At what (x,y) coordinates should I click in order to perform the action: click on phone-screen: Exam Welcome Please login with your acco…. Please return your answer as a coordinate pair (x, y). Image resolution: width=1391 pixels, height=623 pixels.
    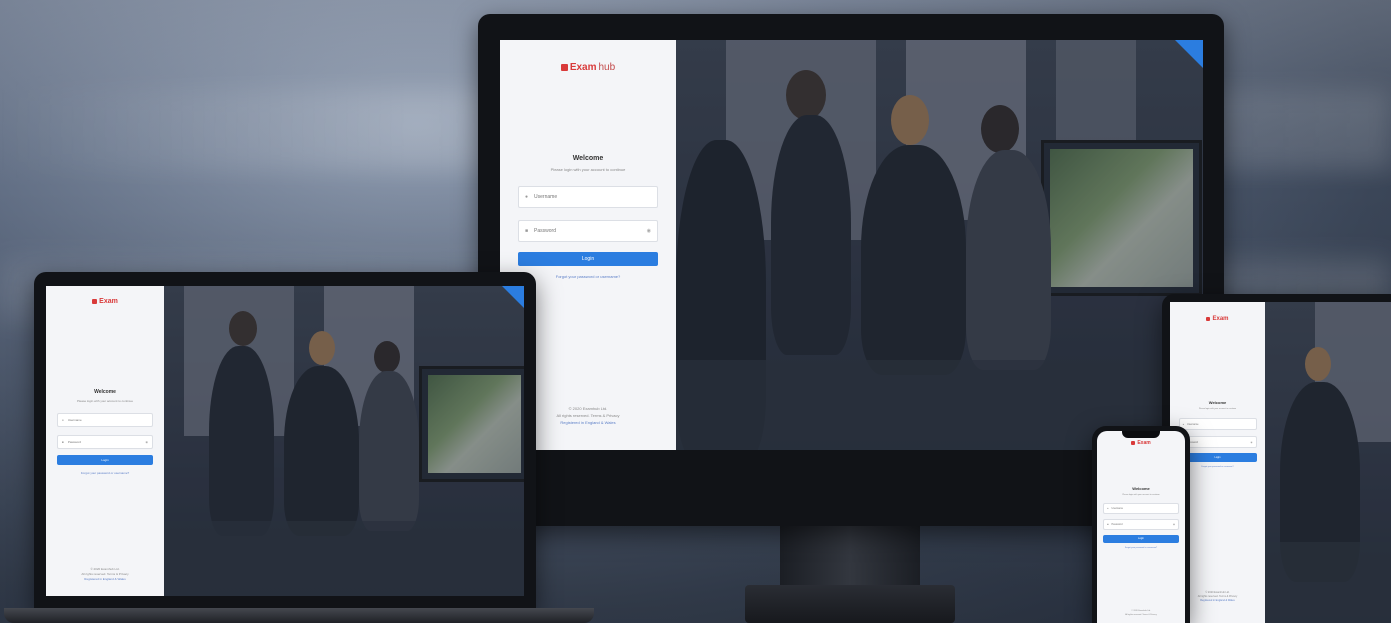
    Looking at the image, I should click on (1141, 527).